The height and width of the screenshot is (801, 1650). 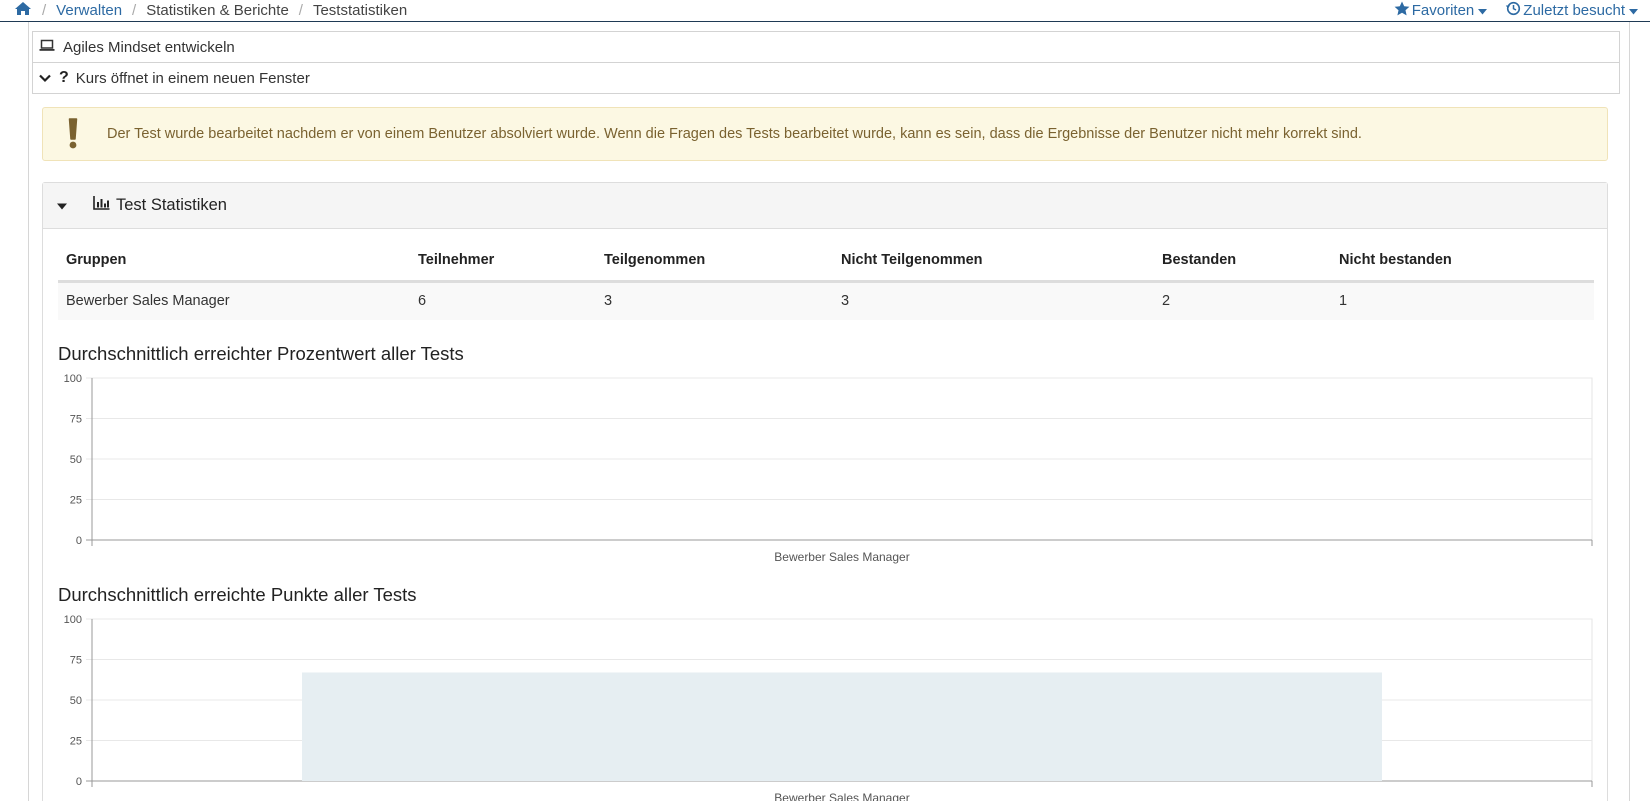 I want to click on course-title: Agiles Mindset entwickeln, so click(x=149, y=47).